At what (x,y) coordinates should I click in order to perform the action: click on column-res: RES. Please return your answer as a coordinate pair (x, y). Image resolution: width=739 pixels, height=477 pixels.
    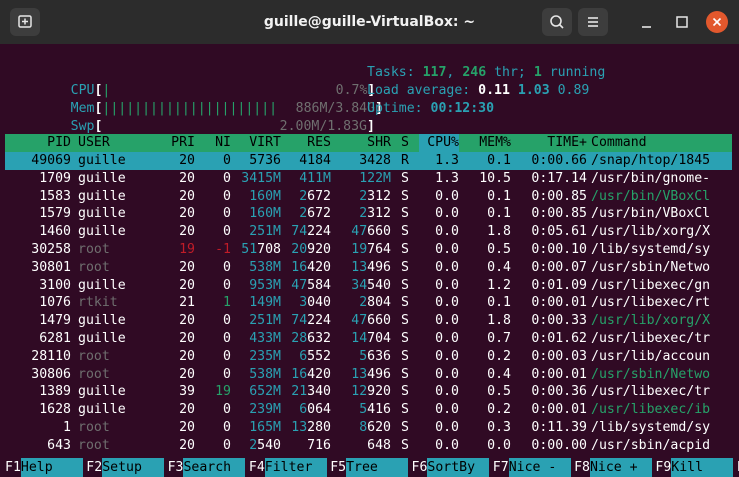
    Looking at the image, I should click on (307, 143).